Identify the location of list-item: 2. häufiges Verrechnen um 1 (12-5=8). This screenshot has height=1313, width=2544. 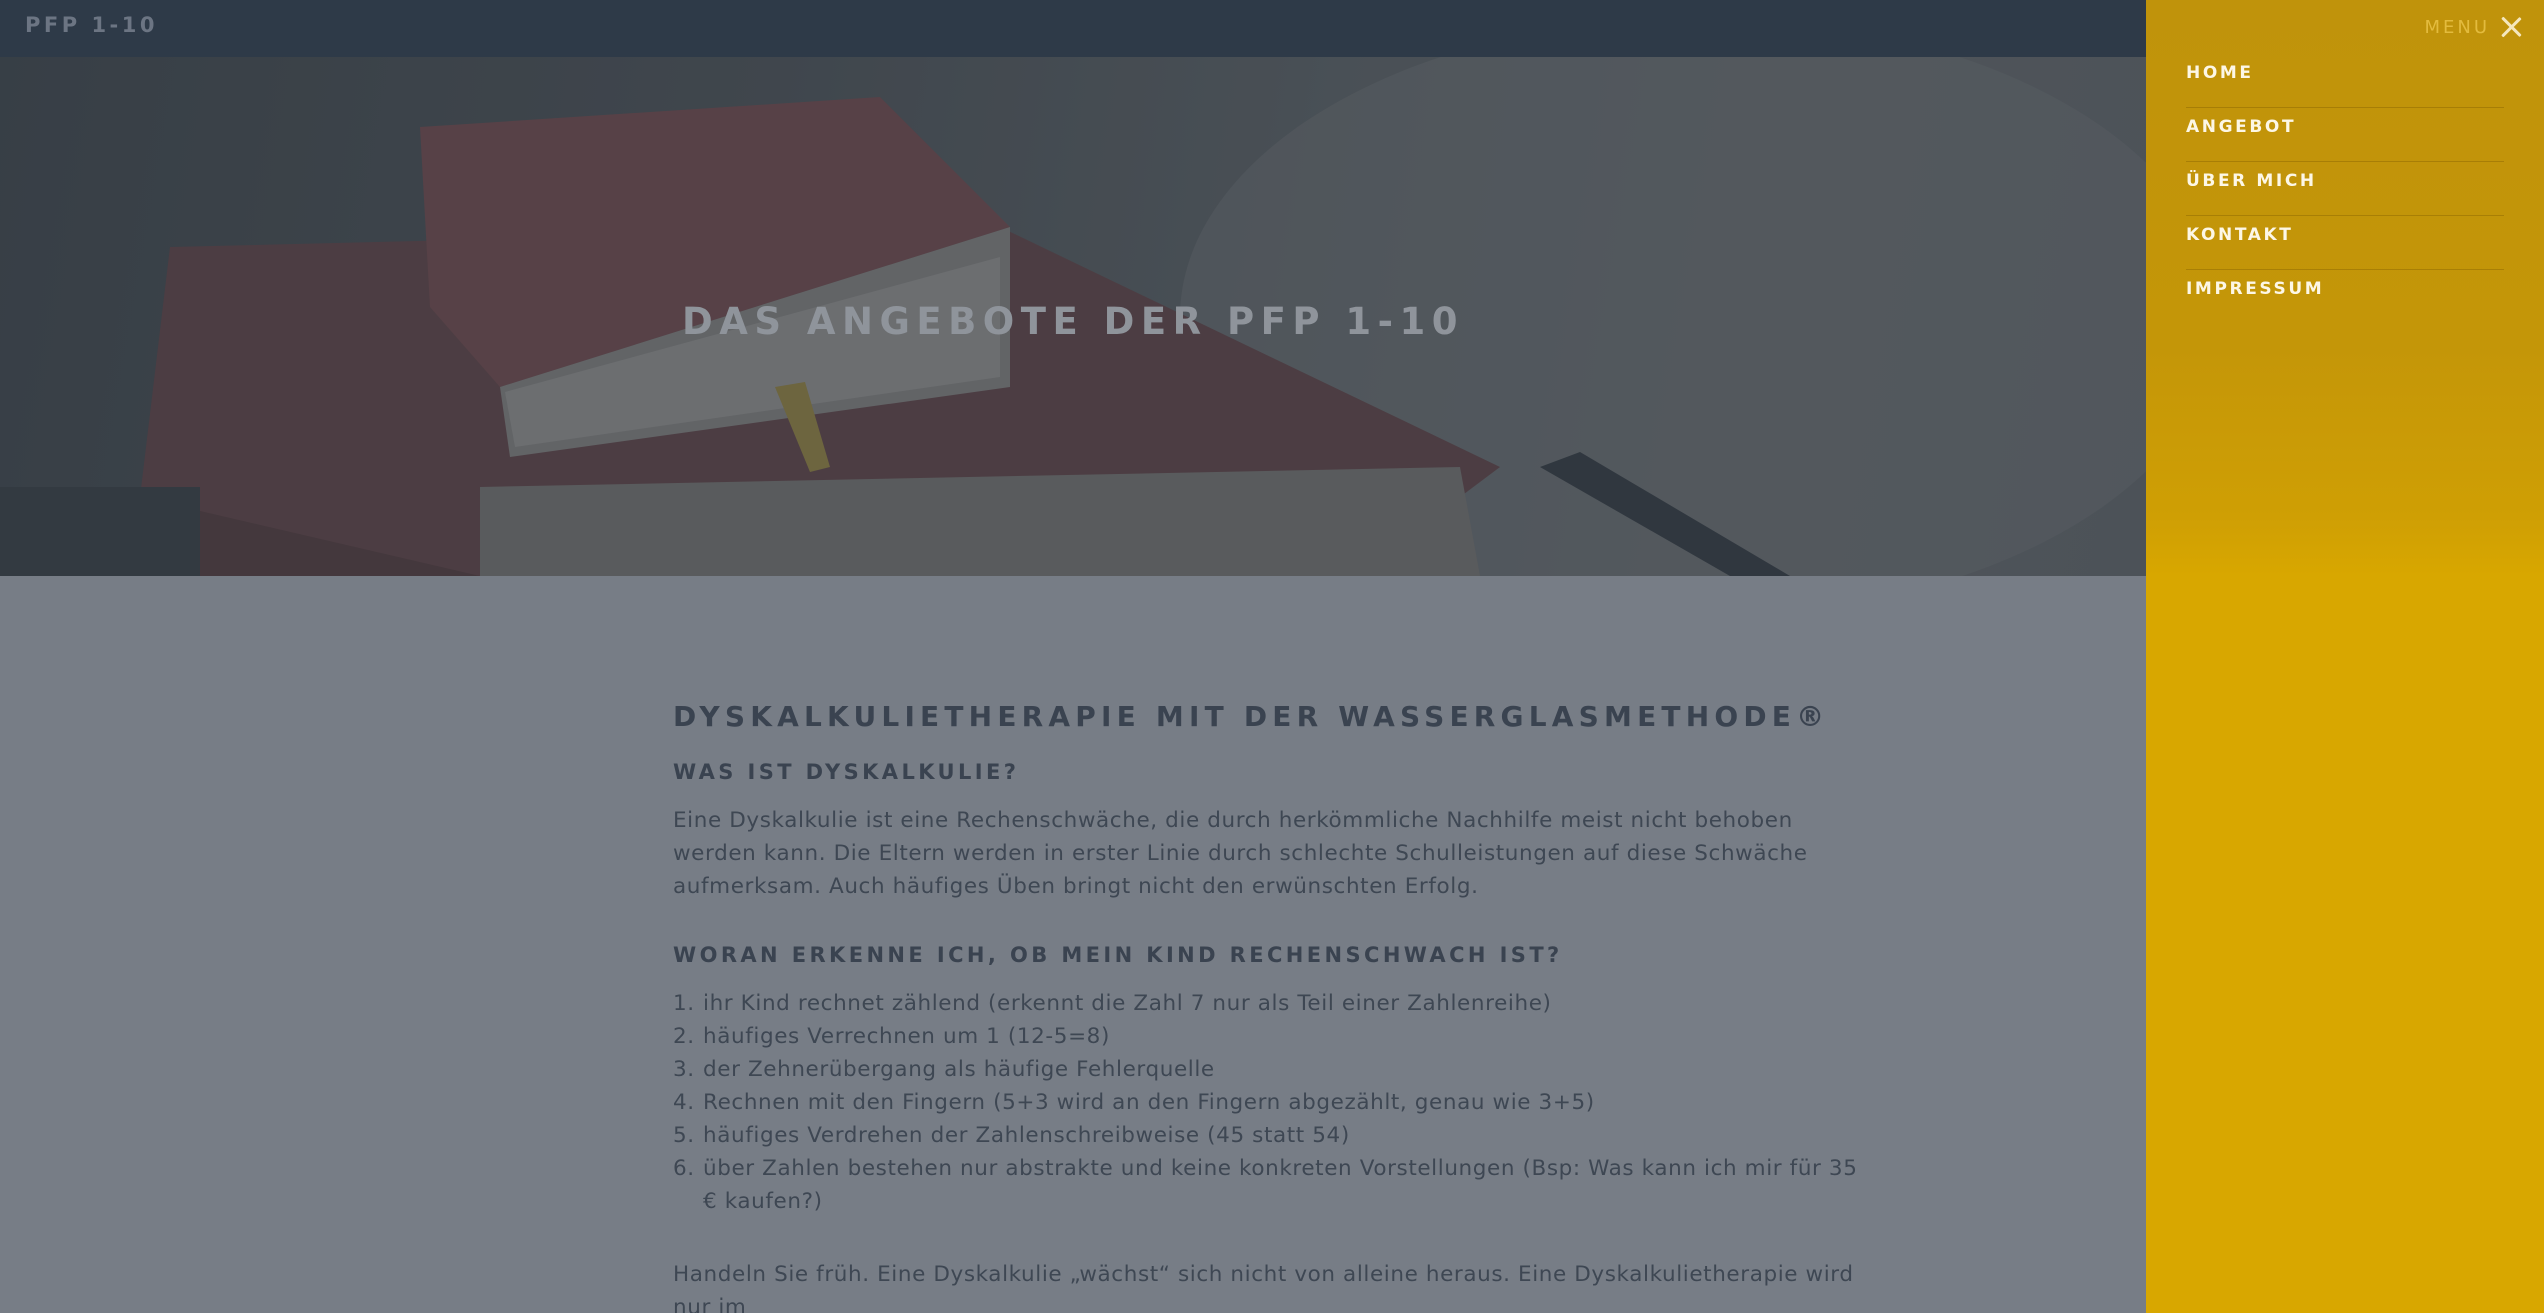
(891, 1036).